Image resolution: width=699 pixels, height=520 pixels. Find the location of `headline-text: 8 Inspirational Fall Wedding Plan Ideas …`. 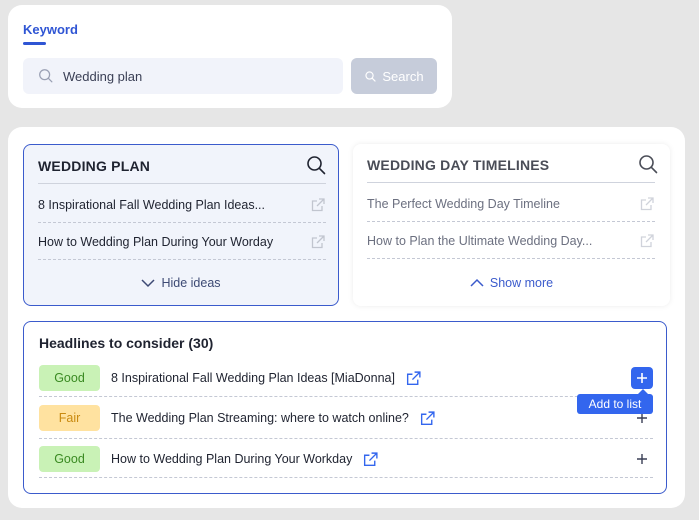

headline-text: 8 Inspirational Fall Wedding Plan Ideas … is located at coordinates (253, 378).